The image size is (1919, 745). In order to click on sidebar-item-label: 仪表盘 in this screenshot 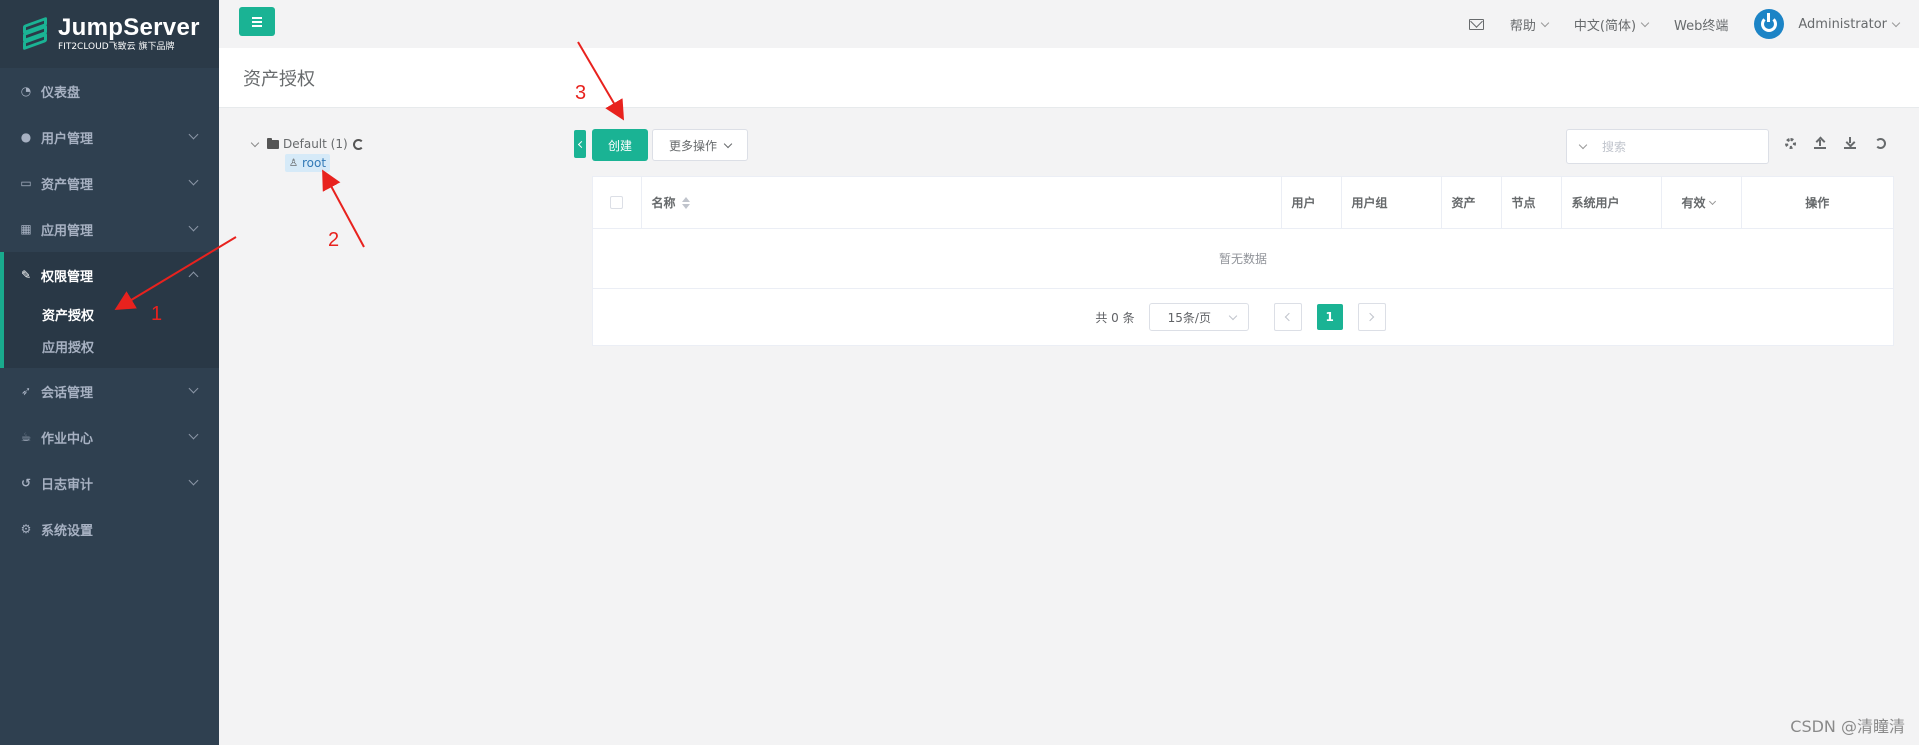, I will do `click(61, 93)`.